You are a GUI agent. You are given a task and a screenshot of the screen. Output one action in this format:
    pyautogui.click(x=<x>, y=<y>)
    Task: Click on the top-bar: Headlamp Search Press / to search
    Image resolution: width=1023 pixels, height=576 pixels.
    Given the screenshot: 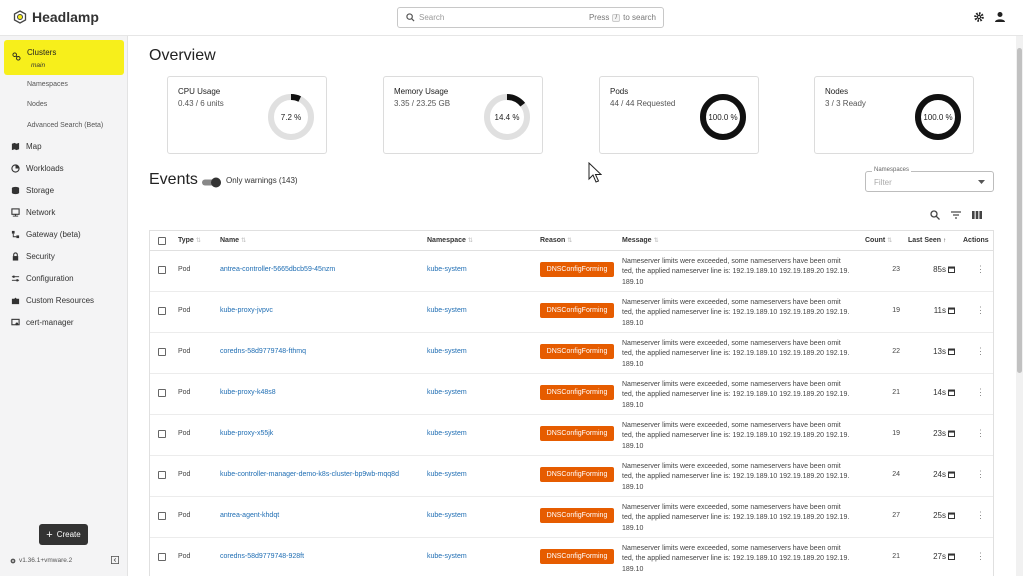 What is the action you would take?
    pyautogui.click(x=511, y=18)
    